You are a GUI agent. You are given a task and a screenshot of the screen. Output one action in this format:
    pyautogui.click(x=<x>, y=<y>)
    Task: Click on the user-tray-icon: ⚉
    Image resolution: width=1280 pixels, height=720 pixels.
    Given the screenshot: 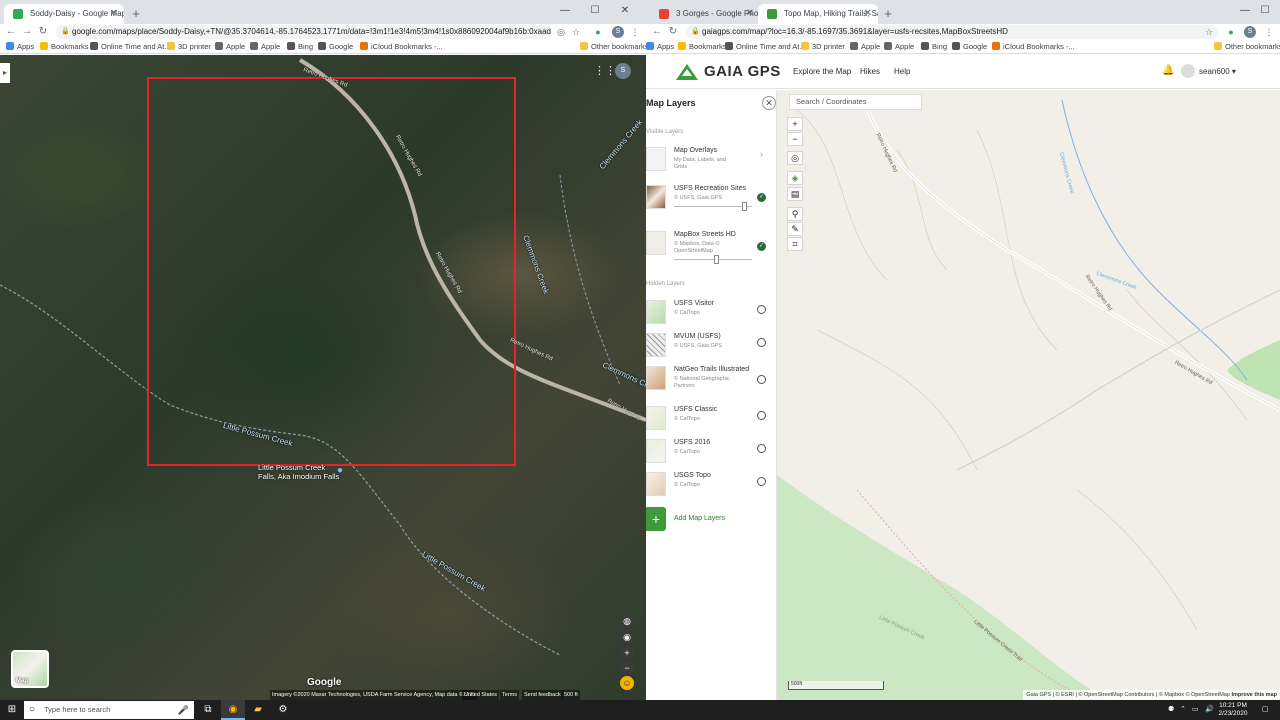 What is the action you would take?
    pyautogui.click(x=1171, y=710)
    